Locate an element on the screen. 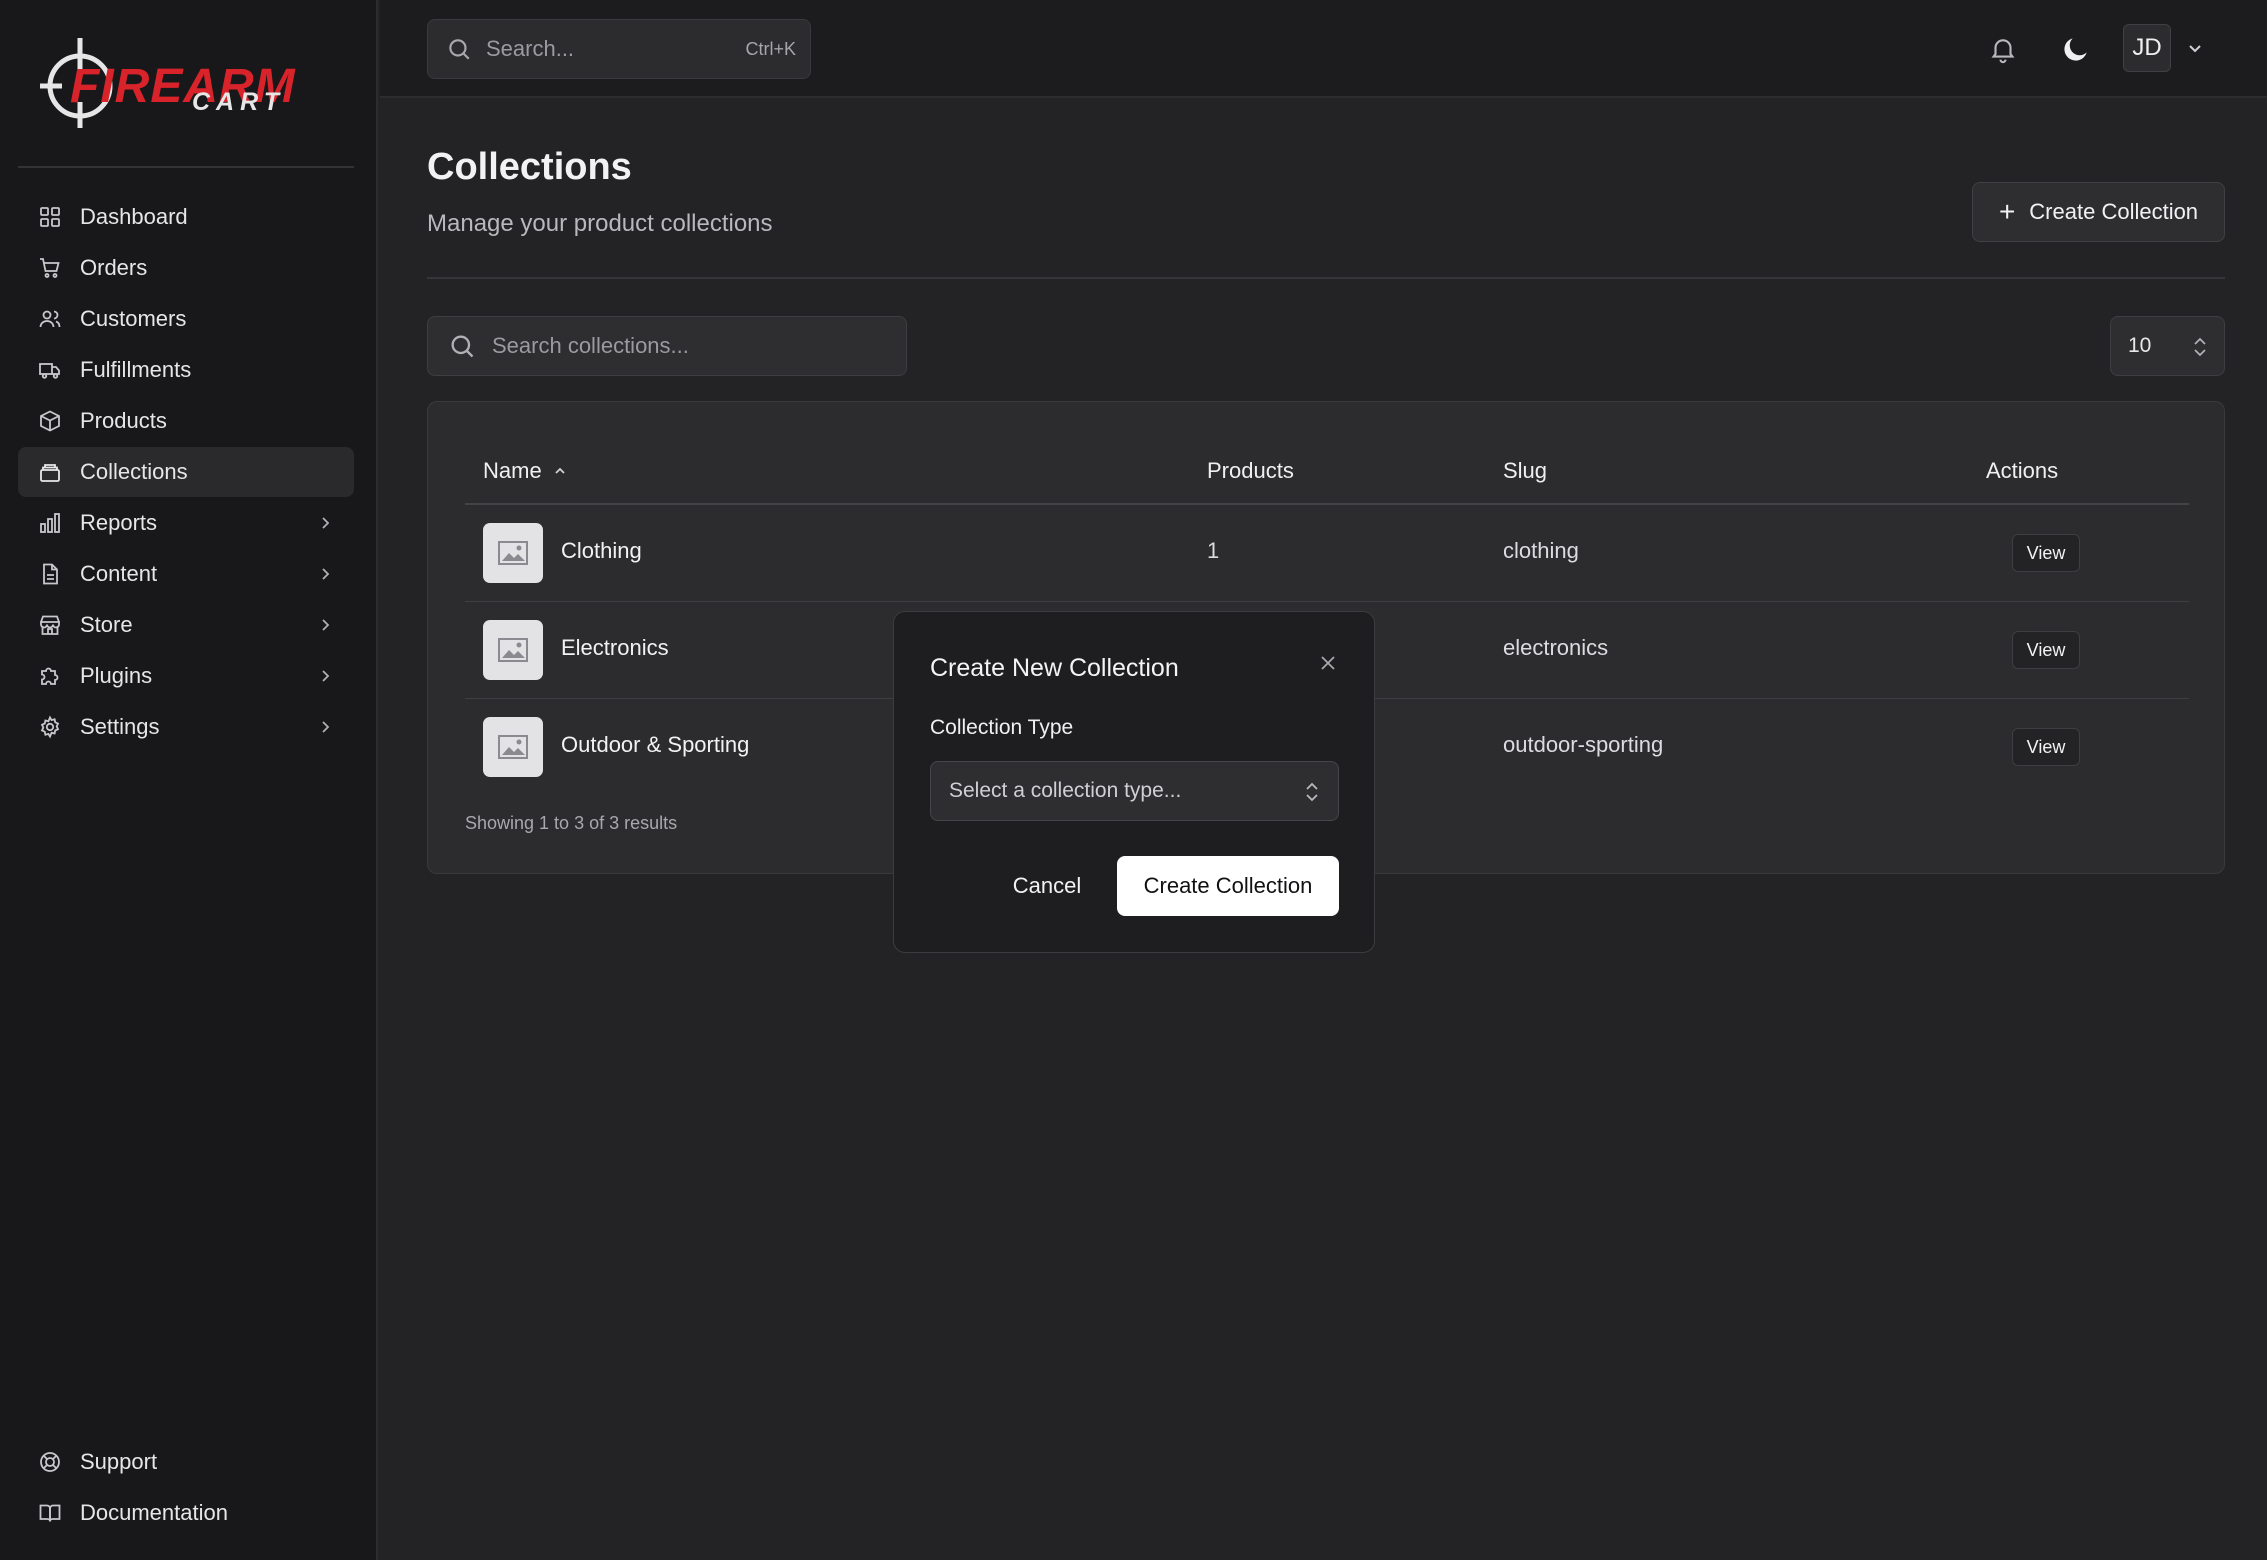 The height and width of the screenshot is (1560, 2267). per-page-value: 10 is located at coordinates (2140, 345).